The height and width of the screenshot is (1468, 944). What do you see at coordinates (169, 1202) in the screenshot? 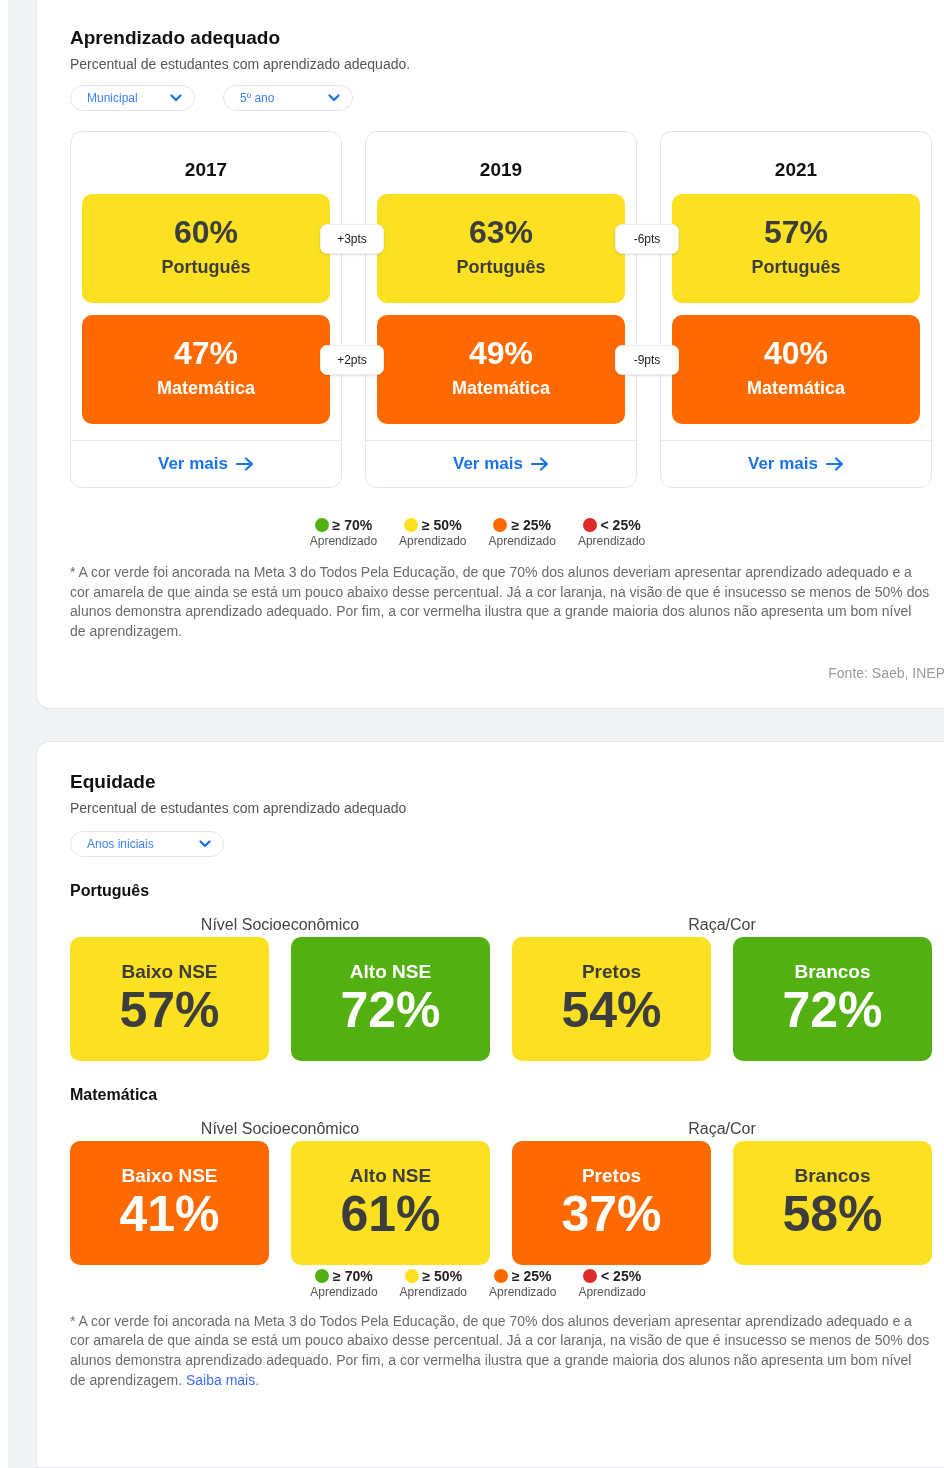
I see `score-tile: Baixo NSE 41%` at bounding box center [169, 1202].